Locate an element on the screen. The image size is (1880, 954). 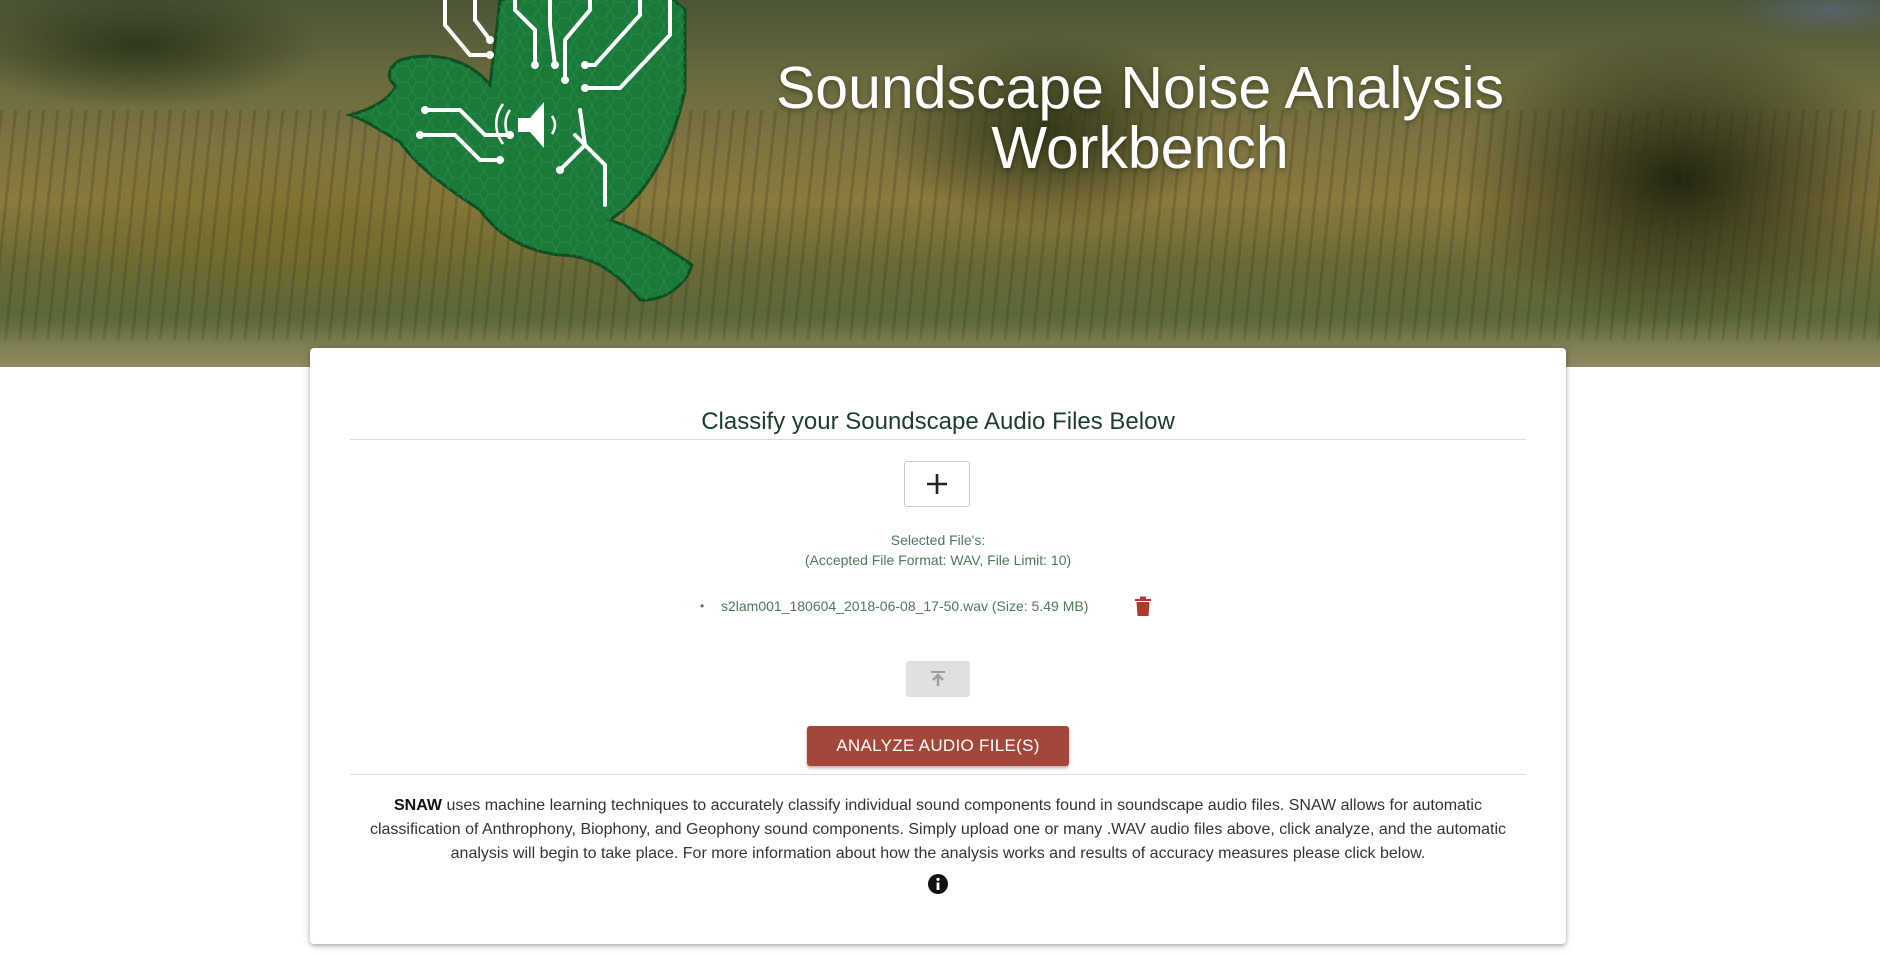
add-file-button is located at coordinates (937, 484).